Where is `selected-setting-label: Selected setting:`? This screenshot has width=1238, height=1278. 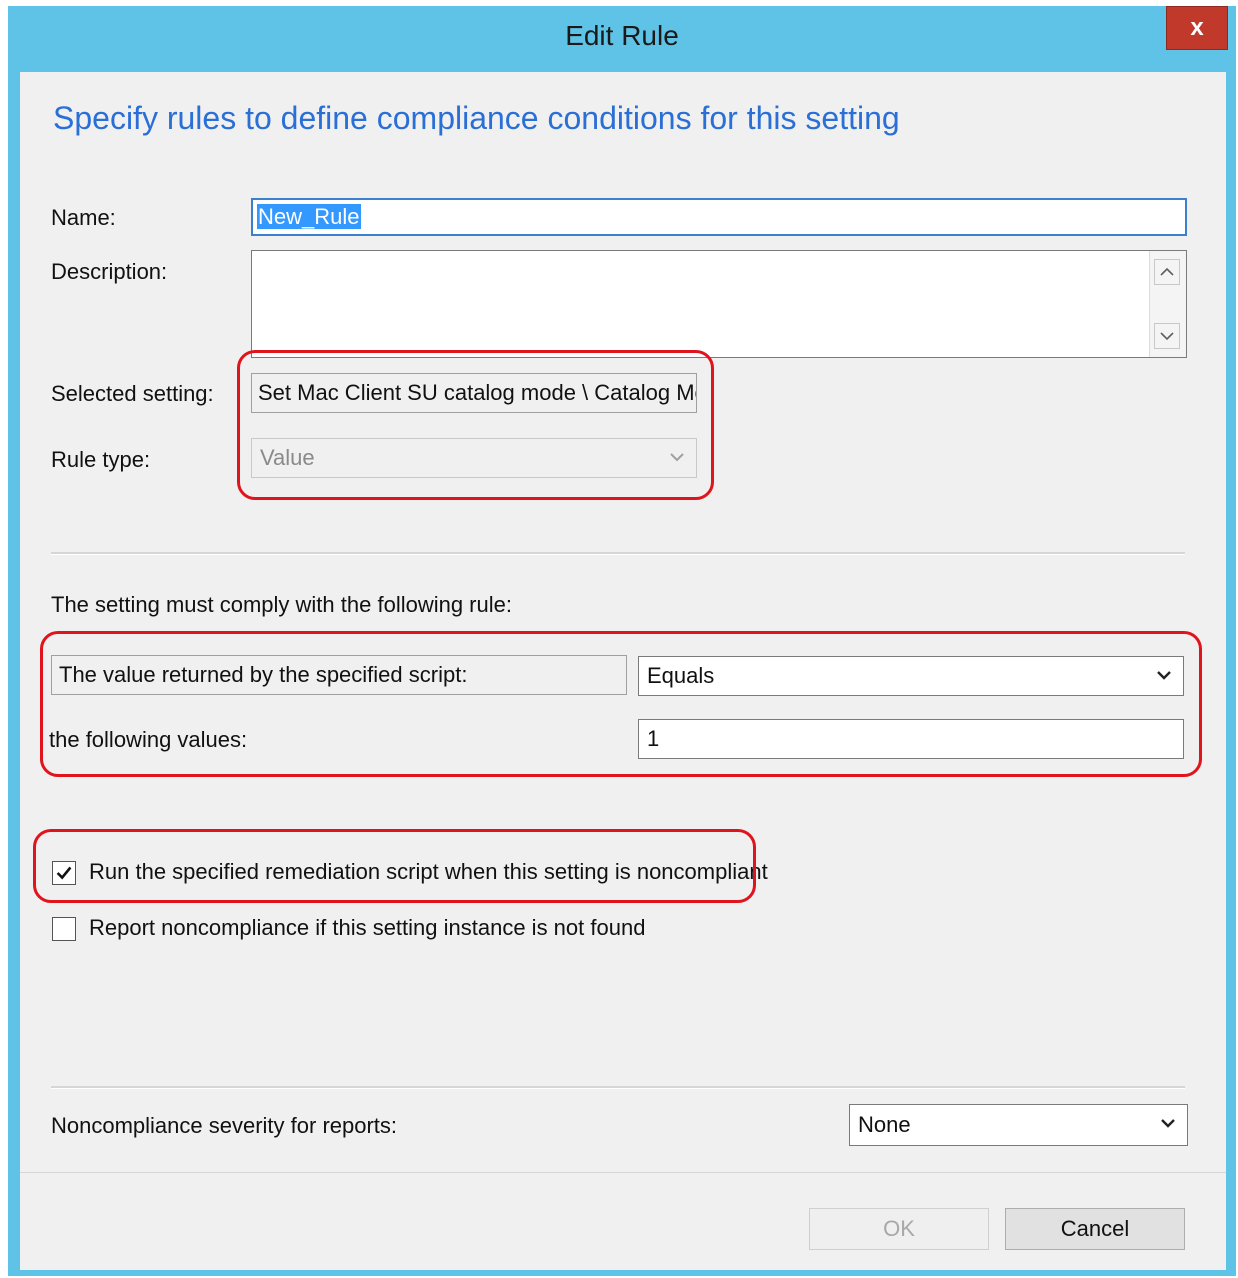 selected-setting-label: Selected setting: is located at coordinates (132, 393).